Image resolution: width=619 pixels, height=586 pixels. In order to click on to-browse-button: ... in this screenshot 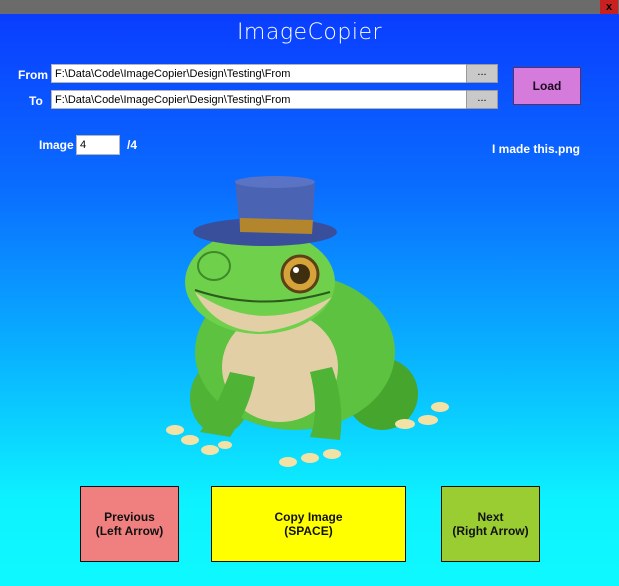, I will do `click(482, 99)`.